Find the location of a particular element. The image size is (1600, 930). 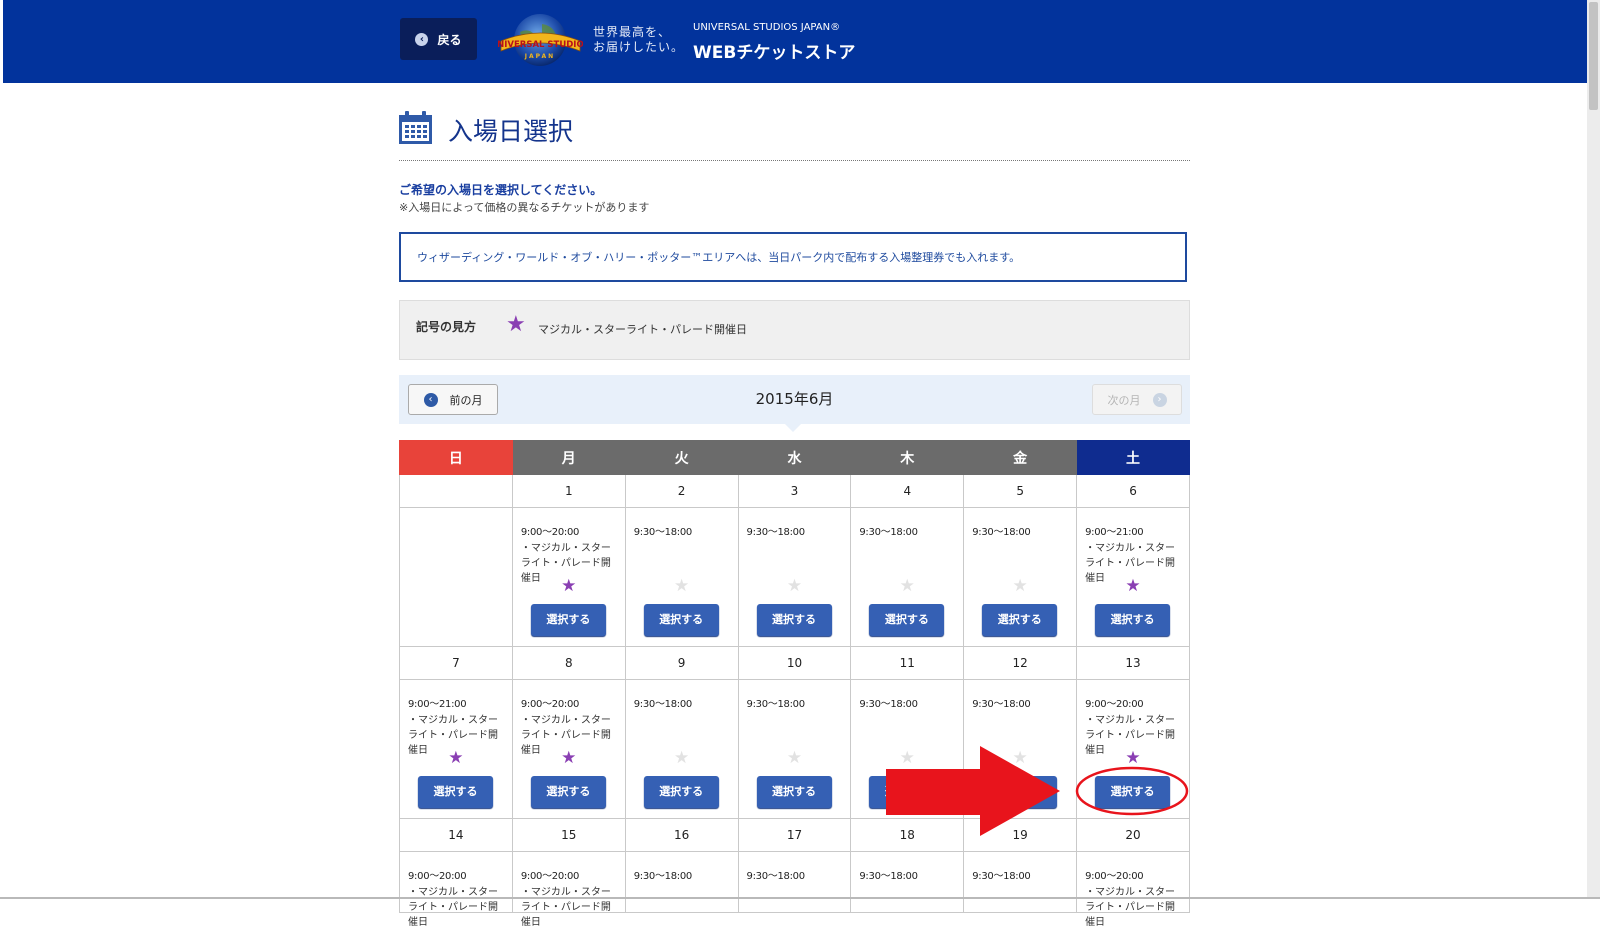

date-number: 13 is located at coordinates (1133, 663).